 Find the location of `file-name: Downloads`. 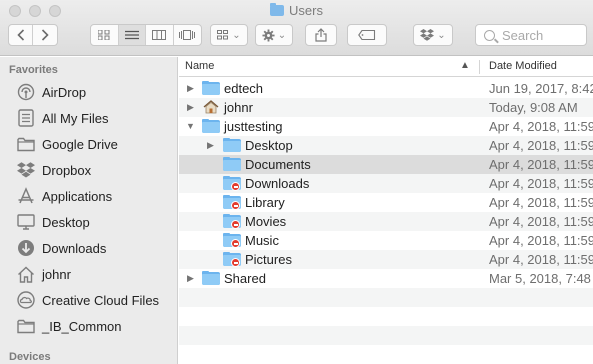

file-name: Downloads is located at coordinates (277, 183).